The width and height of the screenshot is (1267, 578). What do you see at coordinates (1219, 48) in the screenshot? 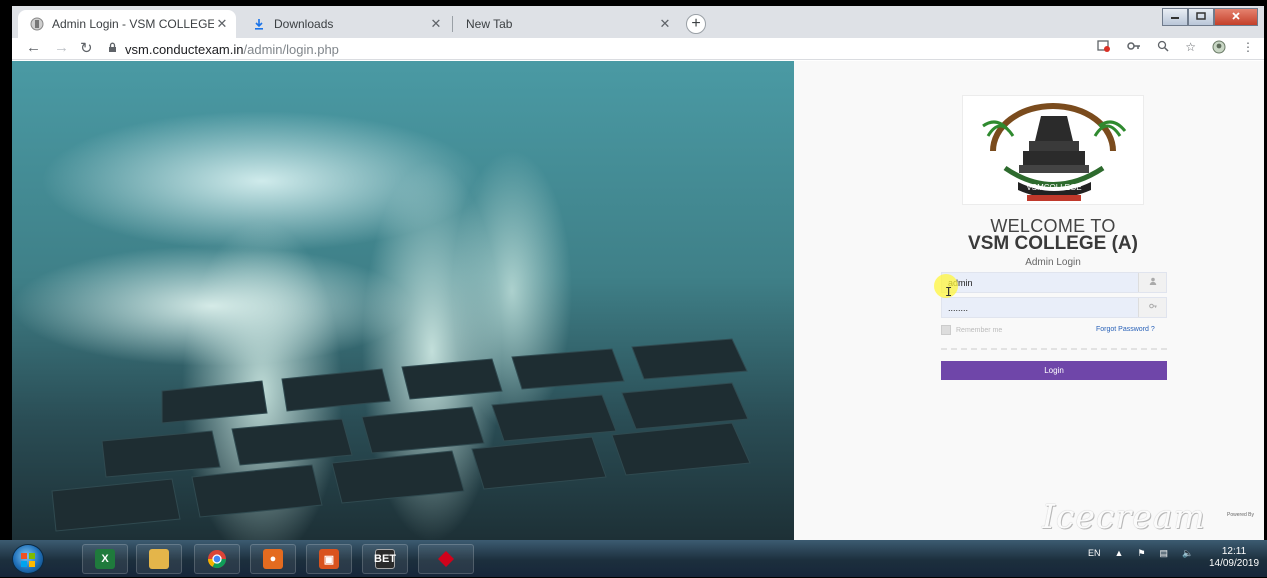
I see `profile-avatar-icon` at bounding box center [1219, 48].